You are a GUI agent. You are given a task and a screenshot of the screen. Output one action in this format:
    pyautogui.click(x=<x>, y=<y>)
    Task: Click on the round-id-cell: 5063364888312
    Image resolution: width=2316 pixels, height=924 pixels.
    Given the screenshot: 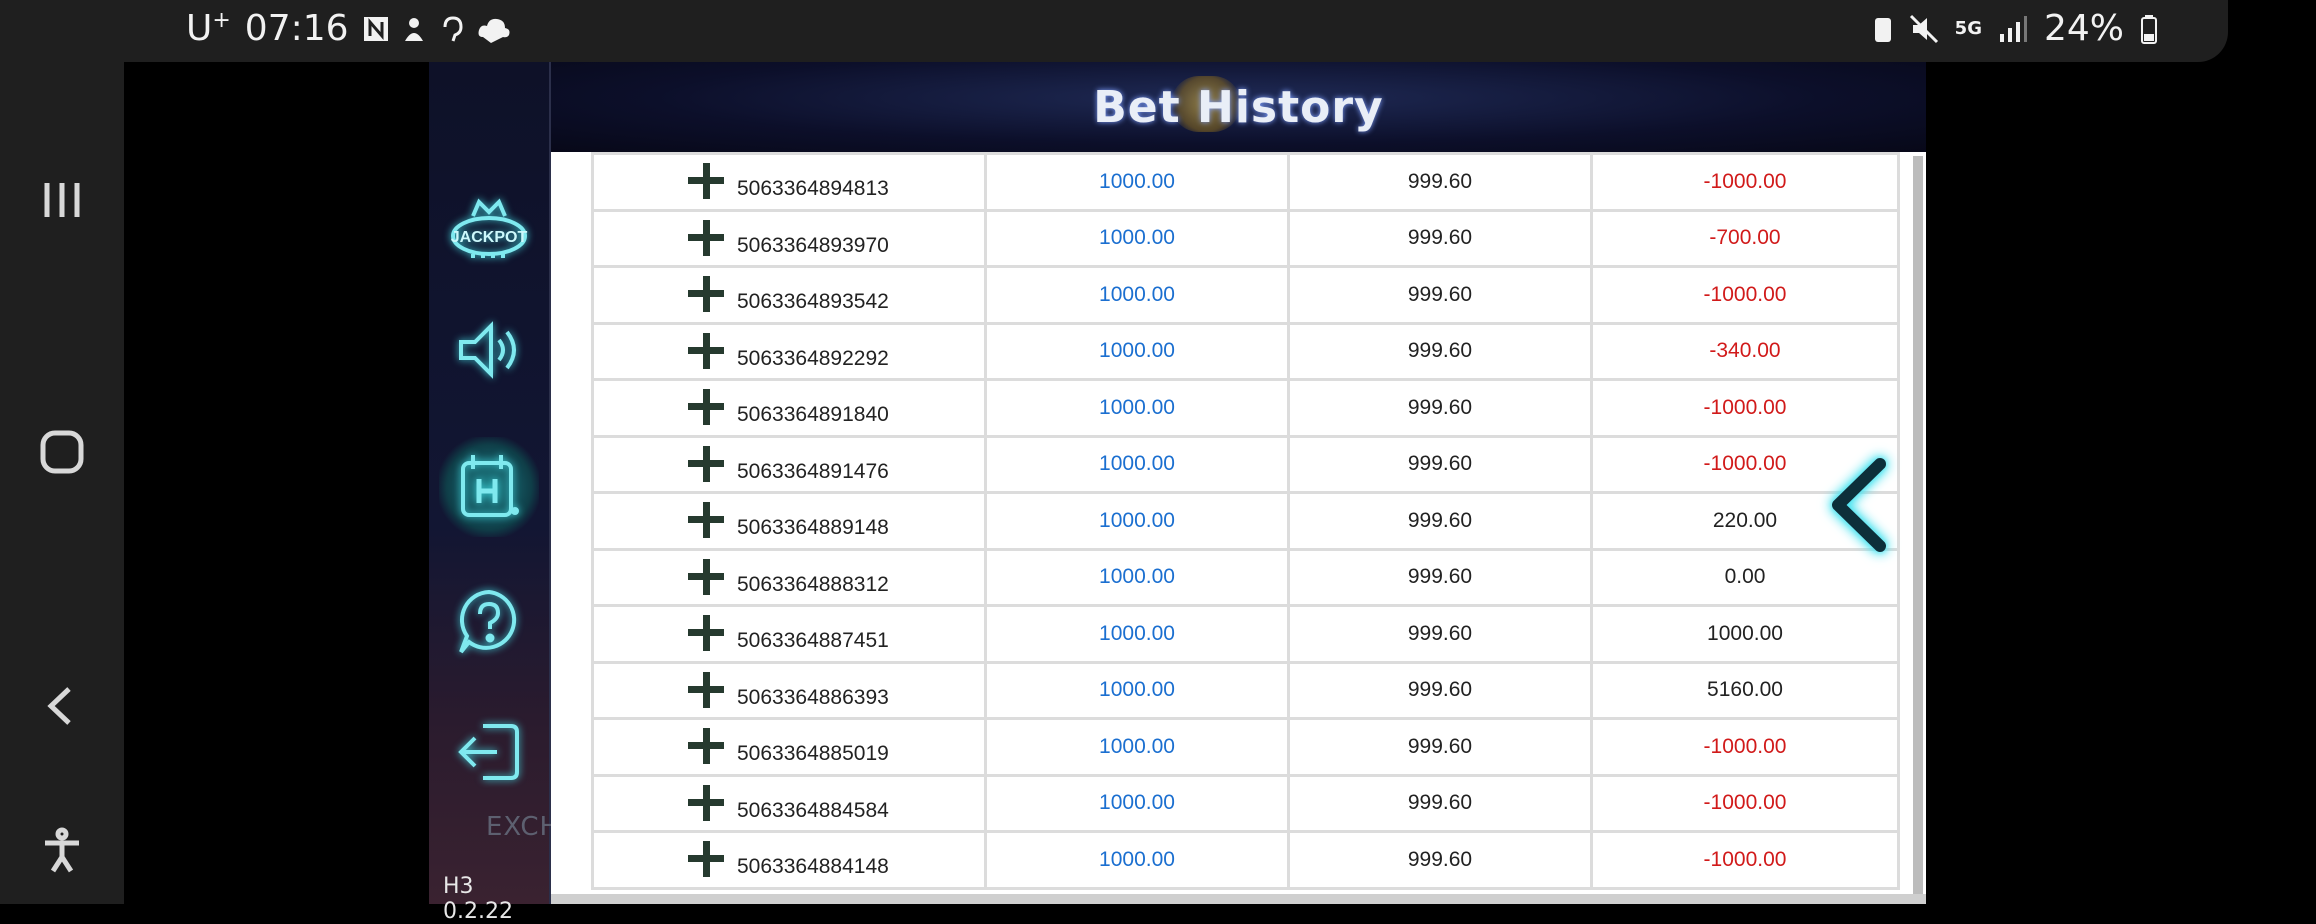 What is the action you would take?
    pyautogui.click(x=789, y=577)
    